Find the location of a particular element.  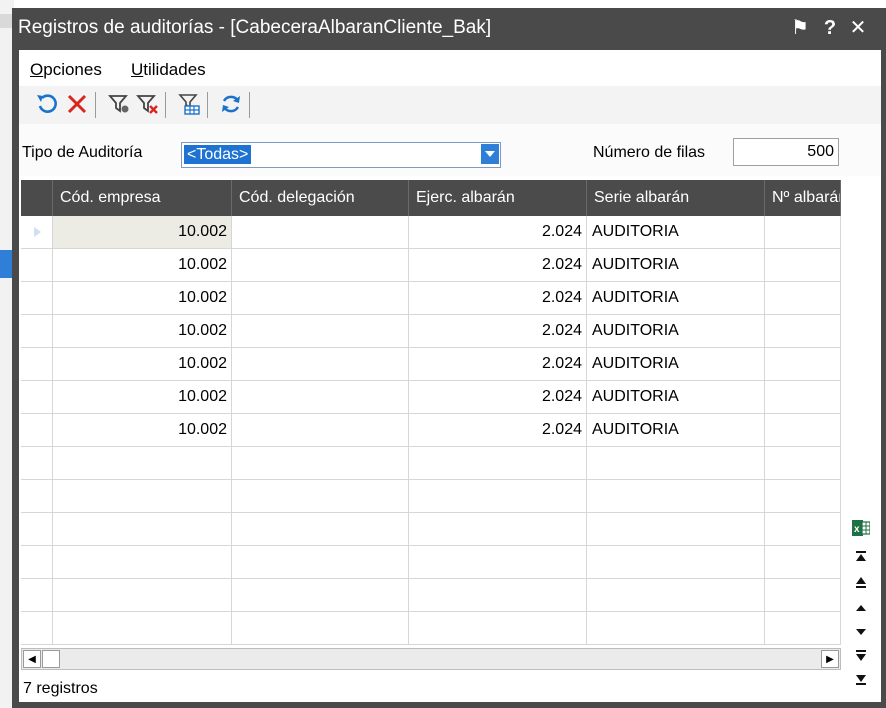

horizontal-scrollbar: ◀ ▶ is located at coordinates (431, 659).